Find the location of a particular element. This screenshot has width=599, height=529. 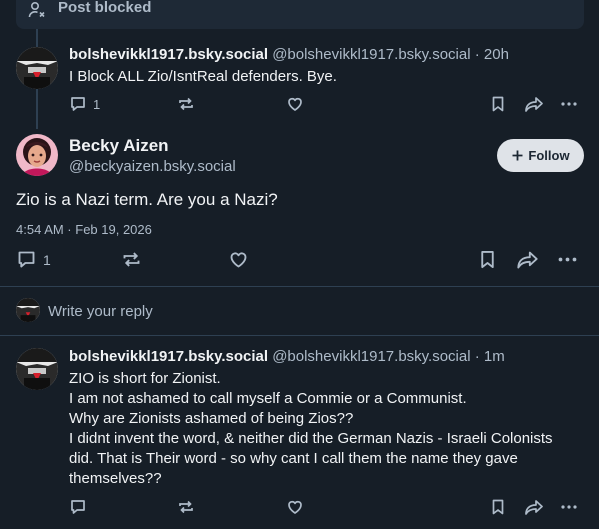

follow-button: Follow is located at coordinates (540, 155).